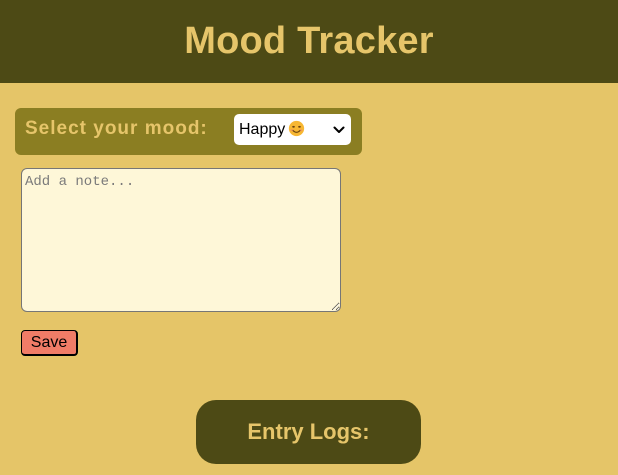 The image size is (618, 475). I want to click on mood-selector-panel: Select your mood: Happy, so click(188, 131).